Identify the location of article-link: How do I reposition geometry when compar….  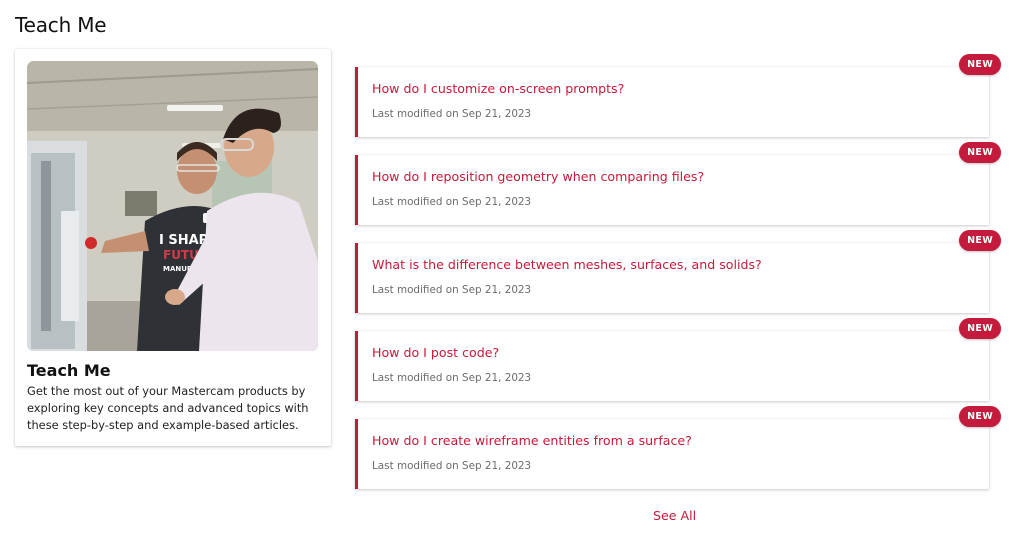
(538, 176).